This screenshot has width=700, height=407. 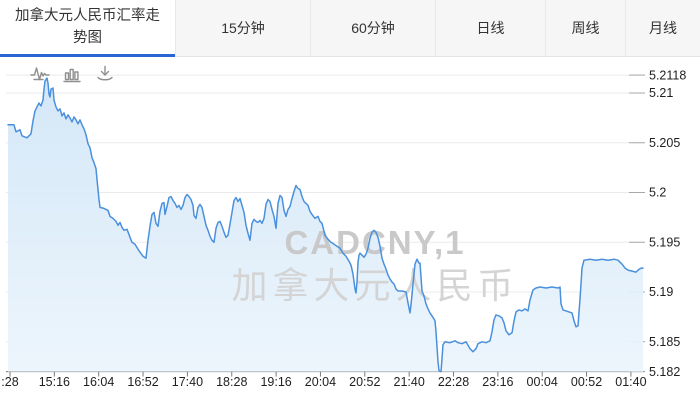 I want to click on y-axis-label: 5.205, so click(x=664, y=143).